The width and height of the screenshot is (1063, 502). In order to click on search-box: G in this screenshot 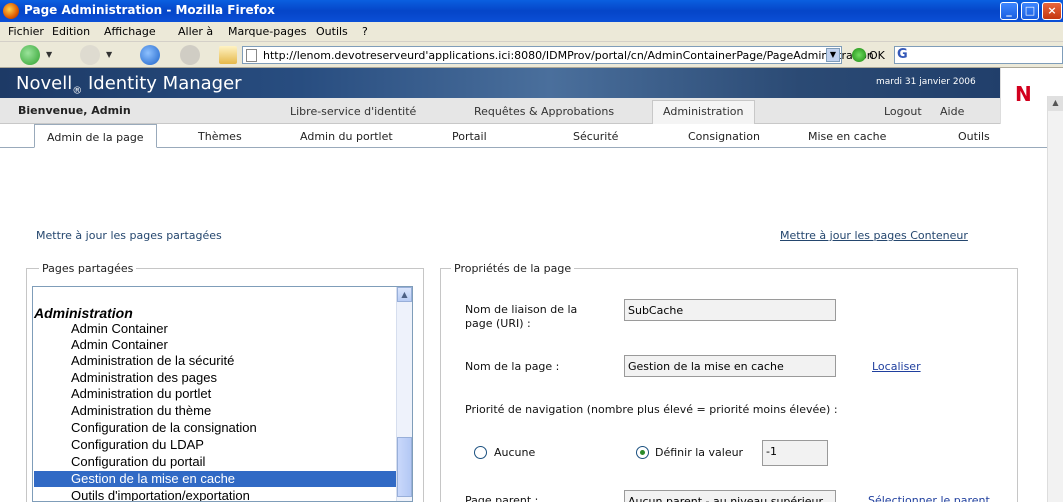, I will do `click(978, 55)`.